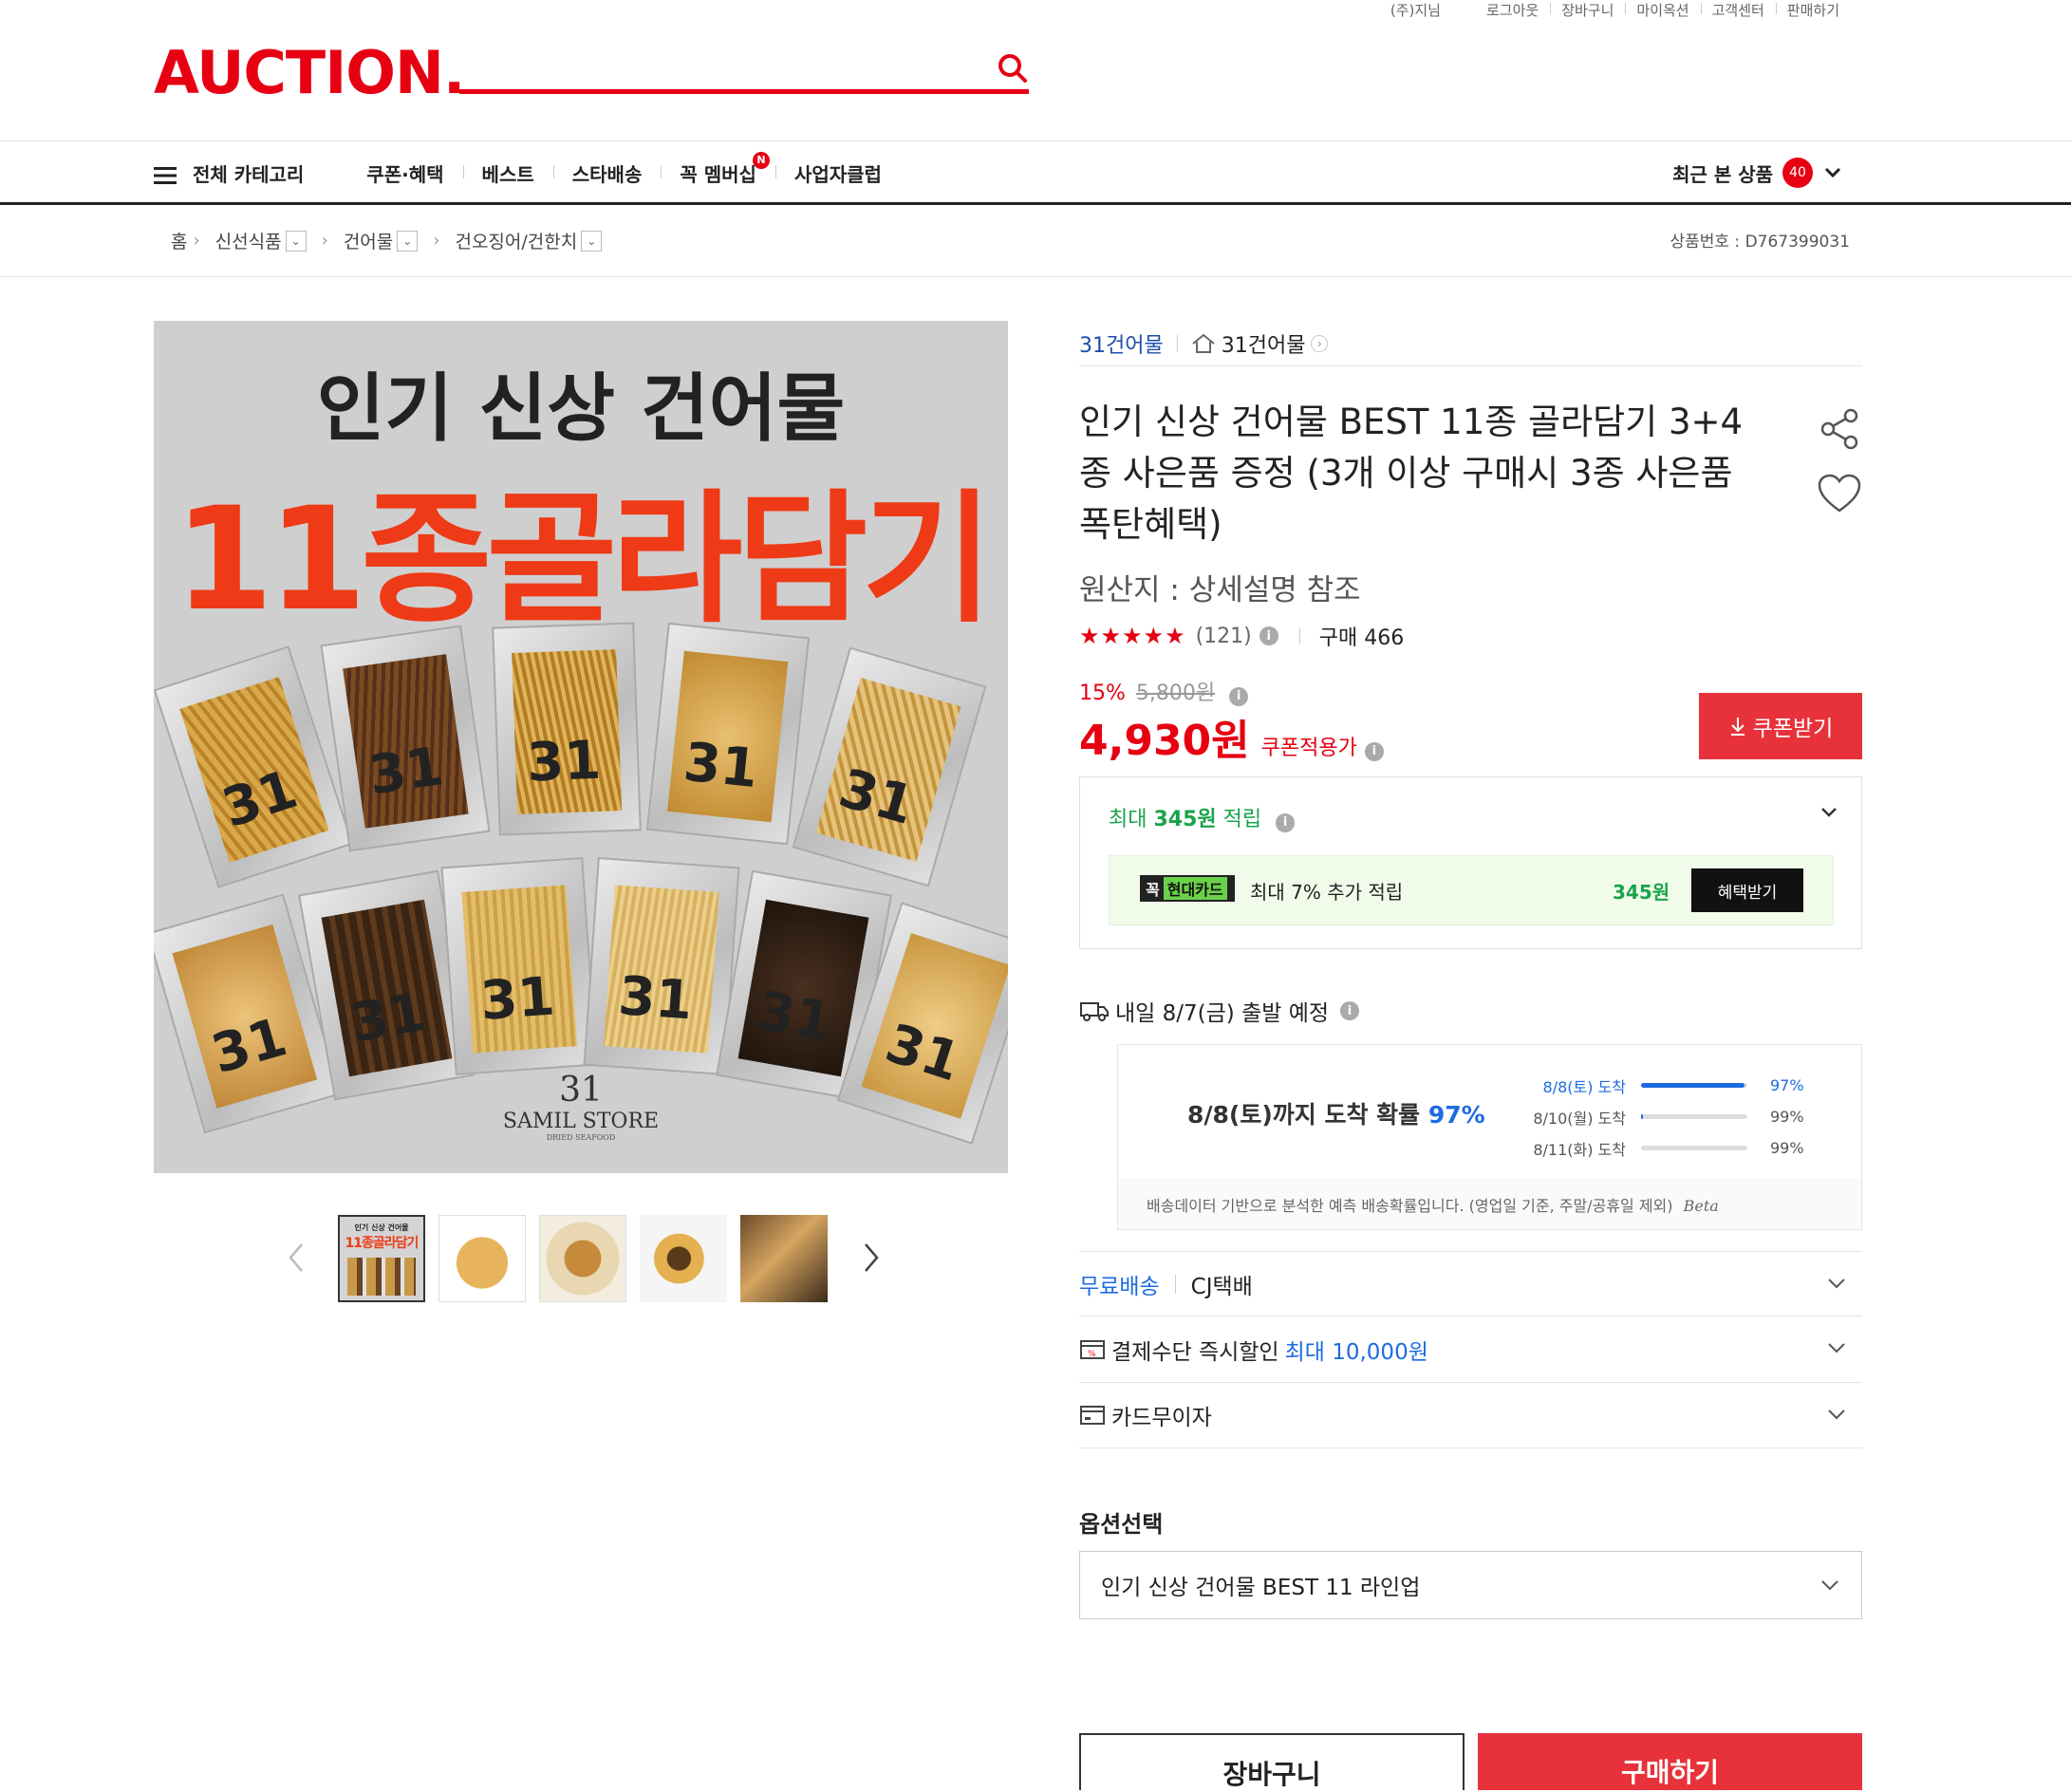 The image size is (2071, 1792). What do you see at coordinates (1642, 892) in the screenshot?
I see `card-benefit-amount: 345원` at bounding box center [1642, 892].